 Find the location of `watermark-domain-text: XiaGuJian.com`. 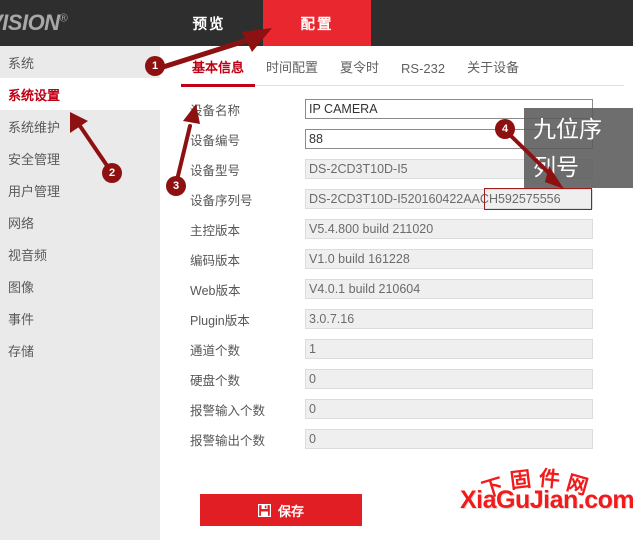

watermark-domain-text: XiaGuJian.com is located at coordinates (546, 500).